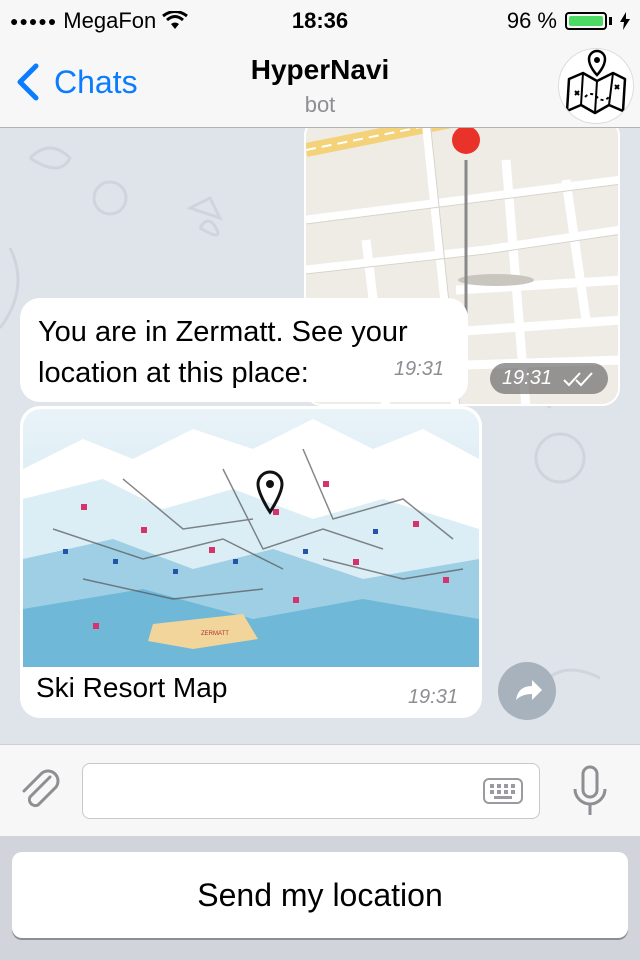 The width and height of the screenshot is (640, 960). I want to click on attach-button, so click(40, 789).